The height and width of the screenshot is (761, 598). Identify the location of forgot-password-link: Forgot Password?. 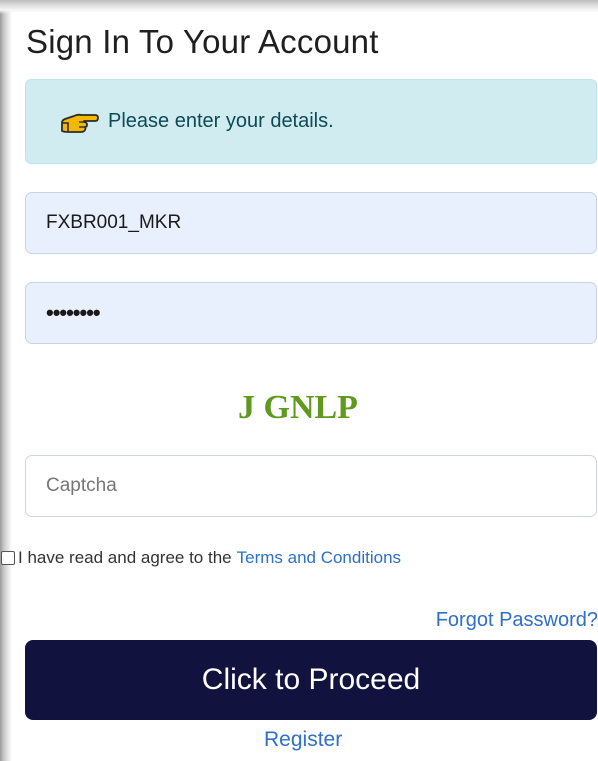
(517, 620).